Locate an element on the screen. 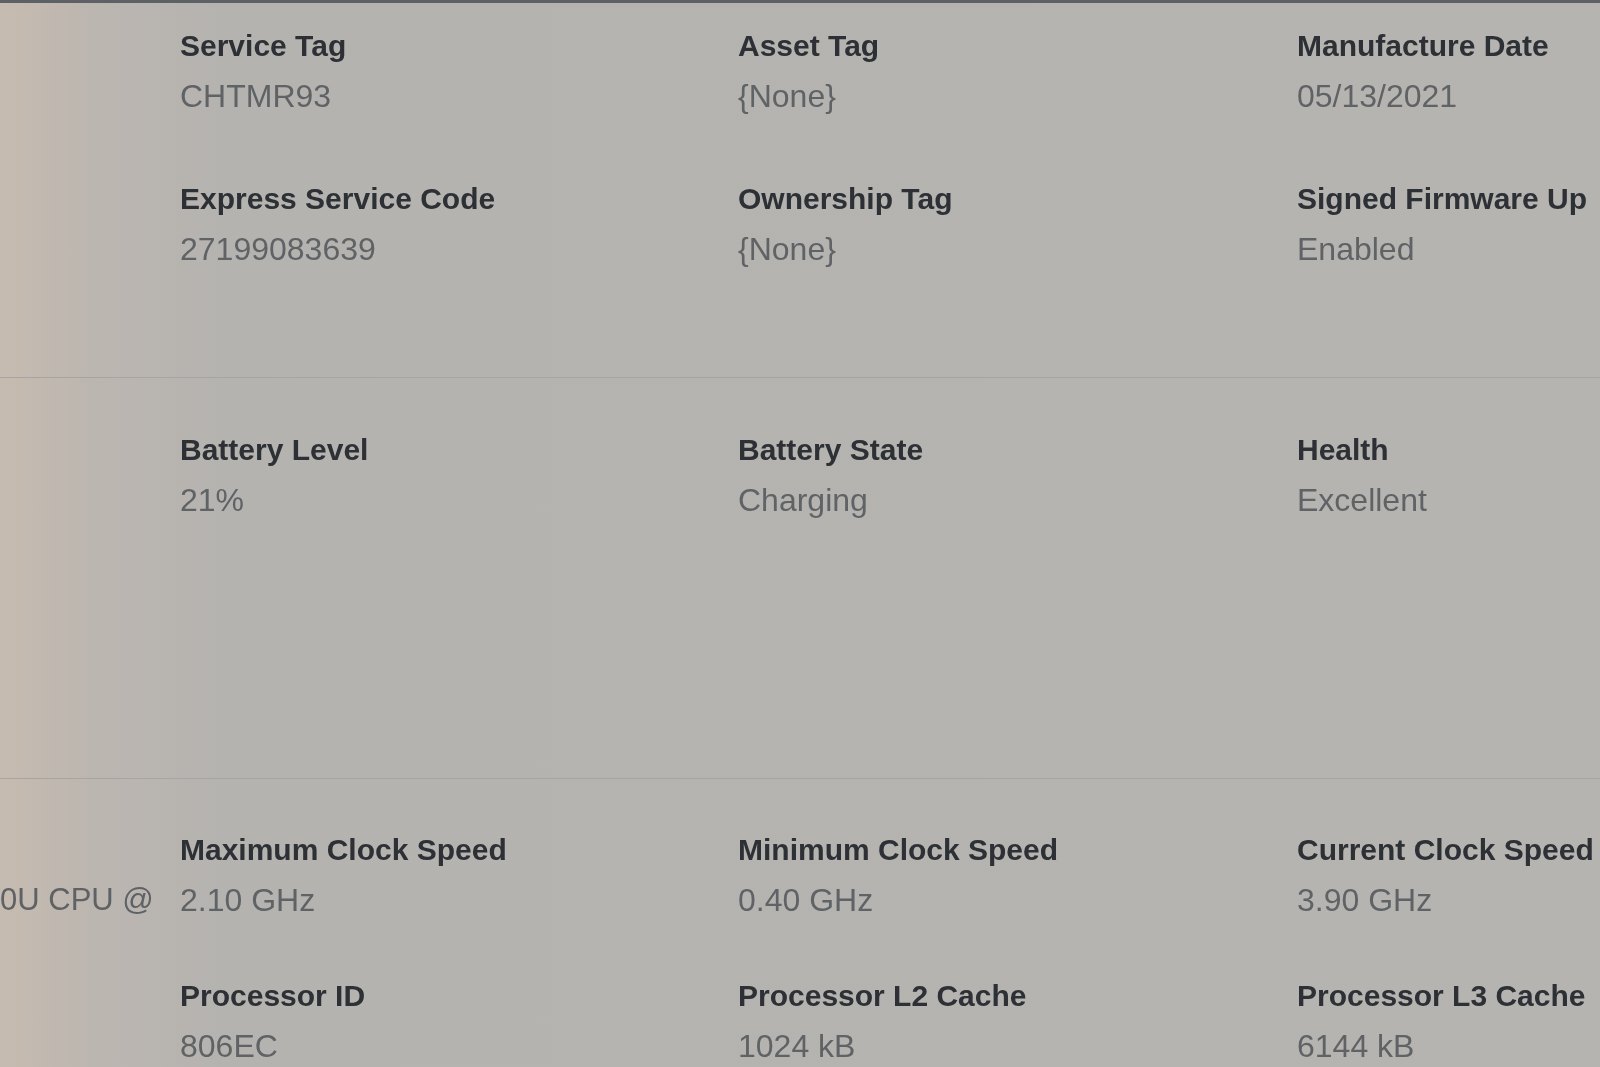 This screenshot has height=1067, width=1600. field-value: Excellent is located at coordinates (1362, 500).